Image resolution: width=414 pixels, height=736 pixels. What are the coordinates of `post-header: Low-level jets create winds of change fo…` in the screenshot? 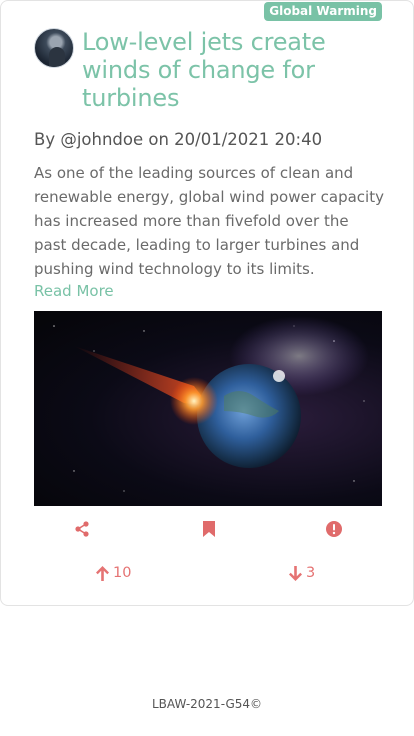 It's located at (209, 70).